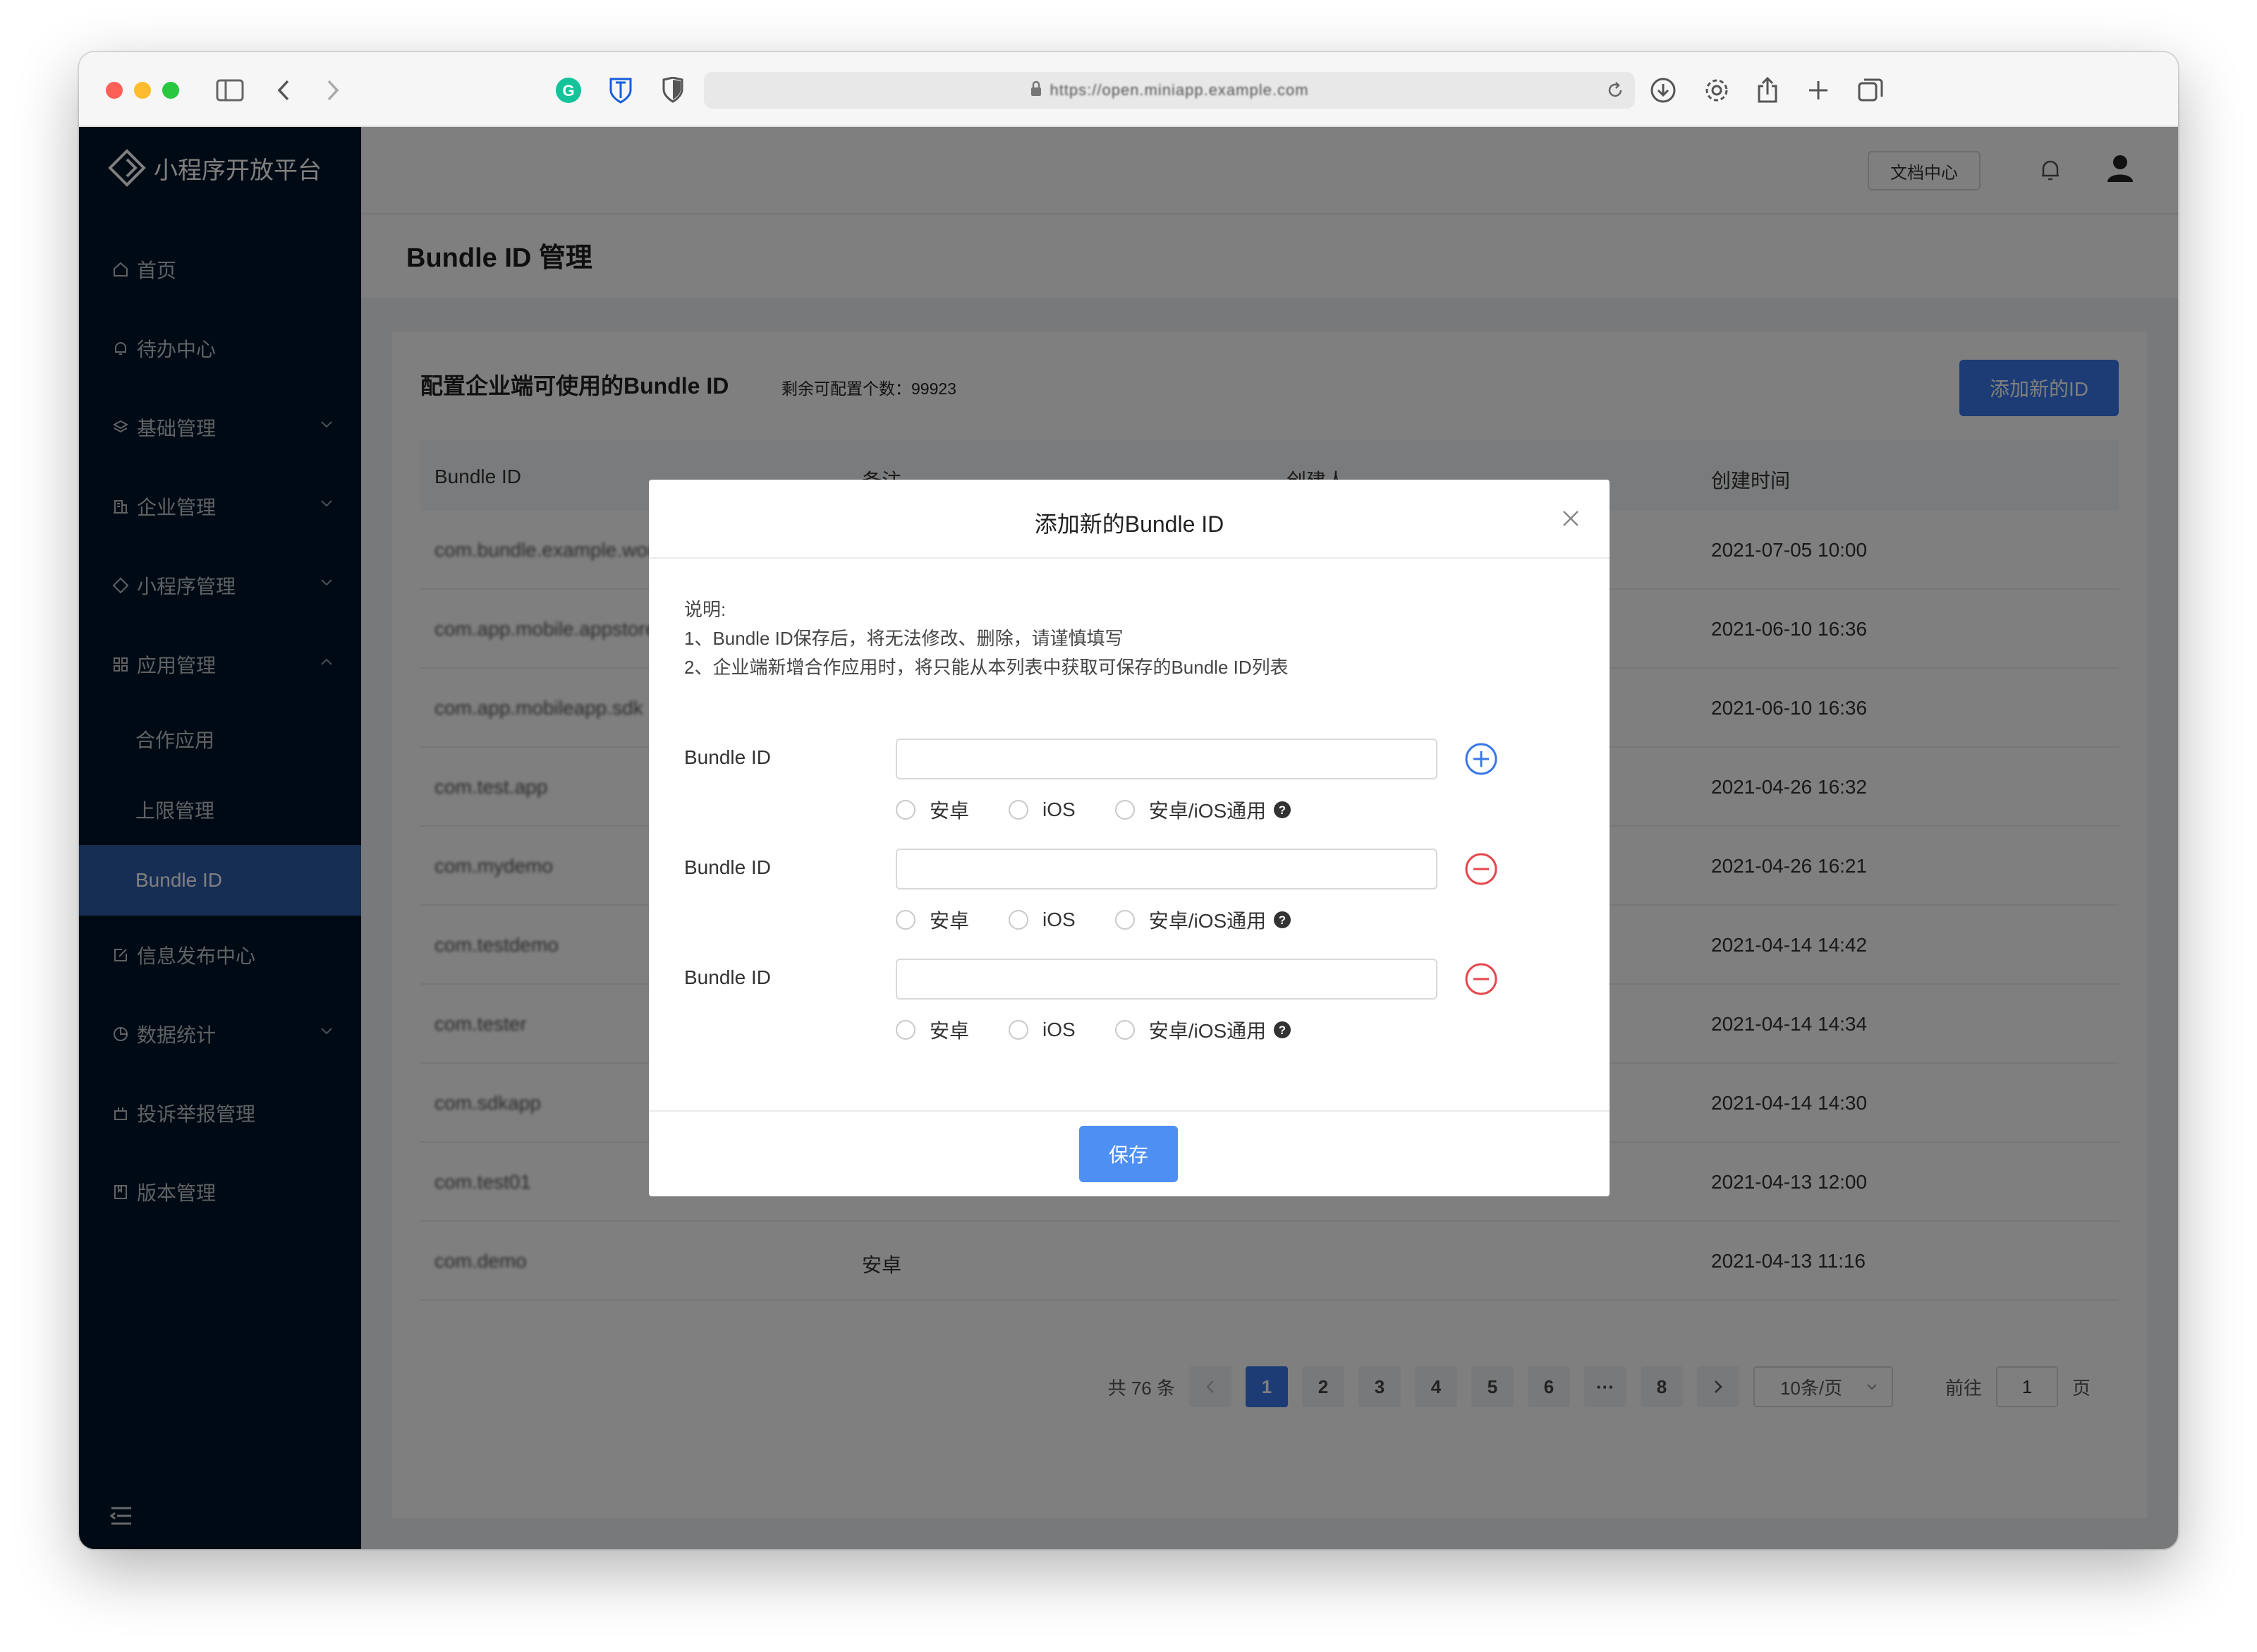  I want to click on modal-footer: 保存, so click(1129, 1153).